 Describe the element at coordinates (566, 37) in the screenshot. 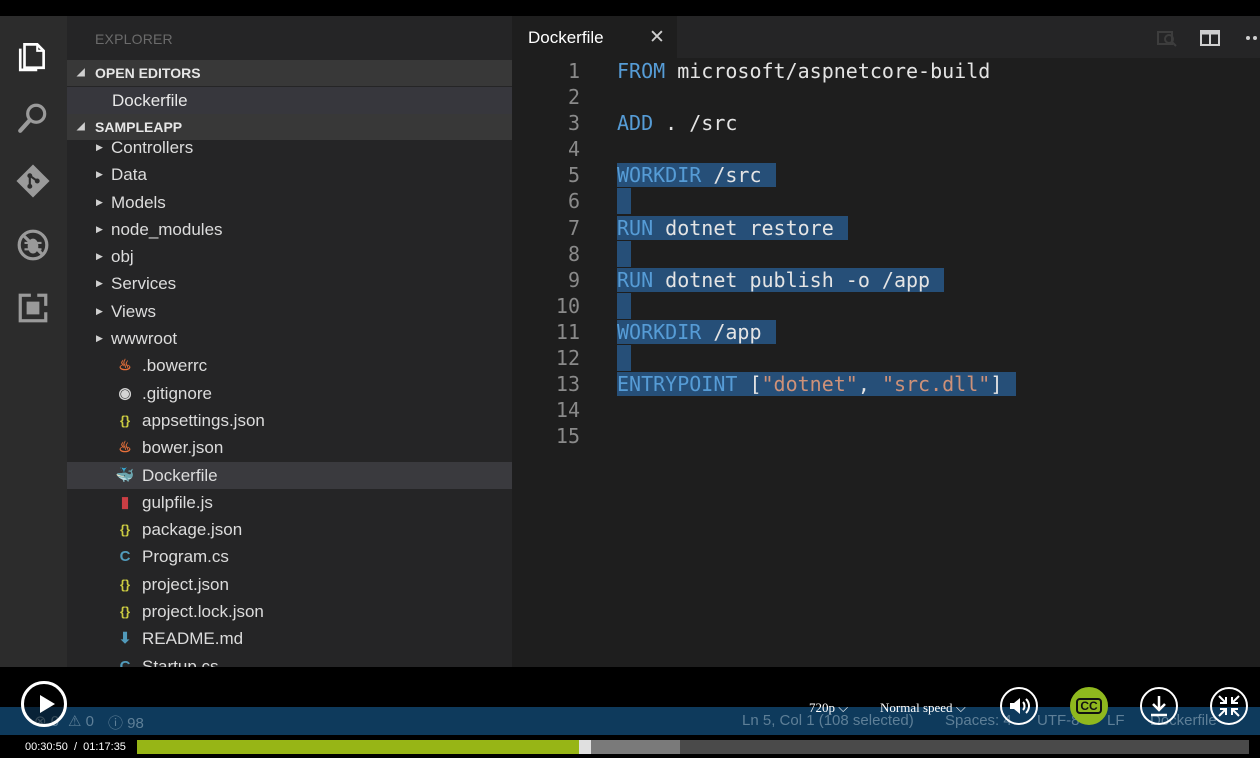

I see `tab-label: Dockerfile` at that location.